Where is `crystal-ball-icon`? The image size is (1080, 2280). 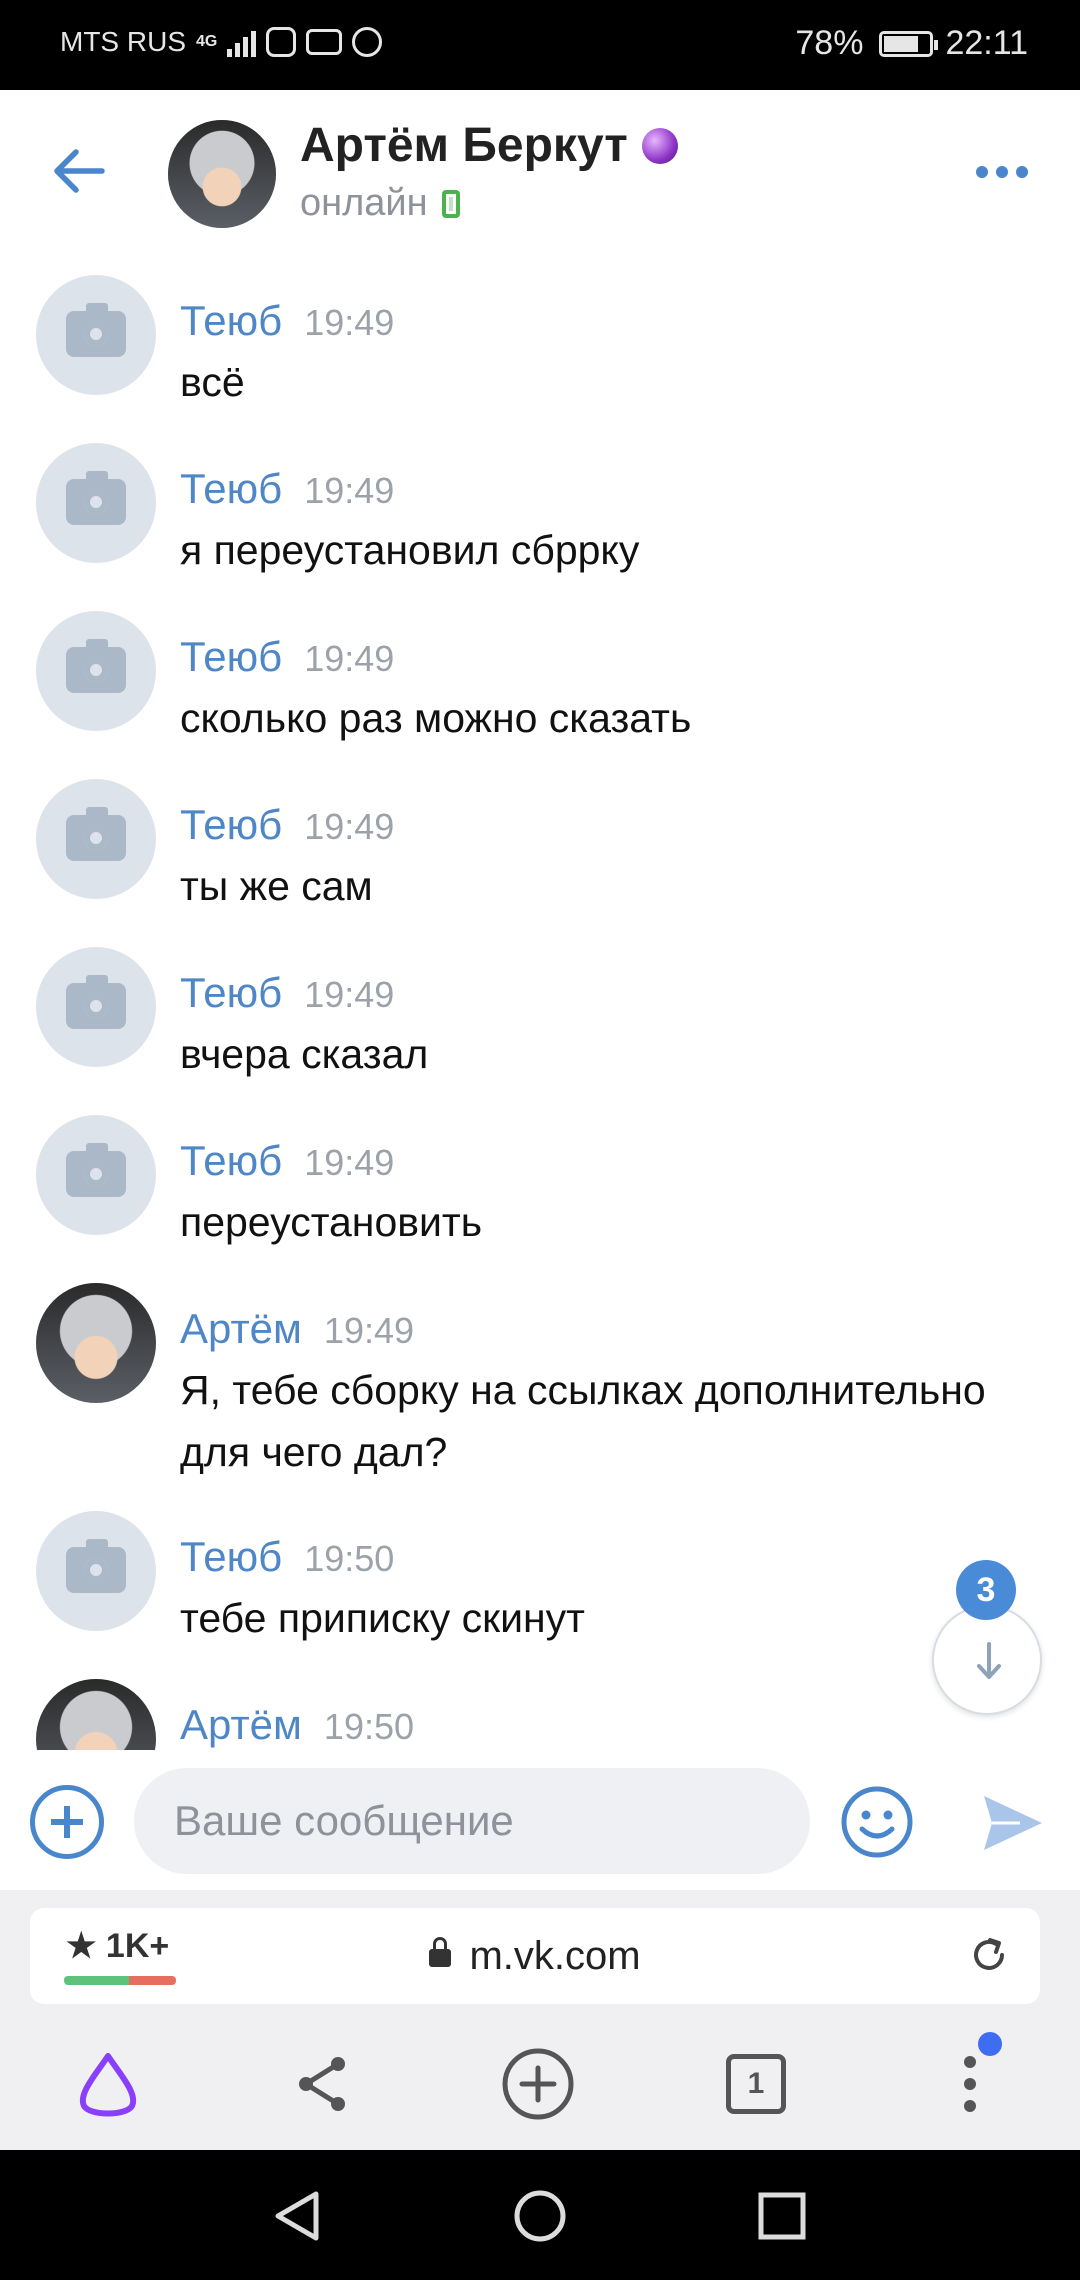
crystal-ball-icon is located at coordinates (659, 145).